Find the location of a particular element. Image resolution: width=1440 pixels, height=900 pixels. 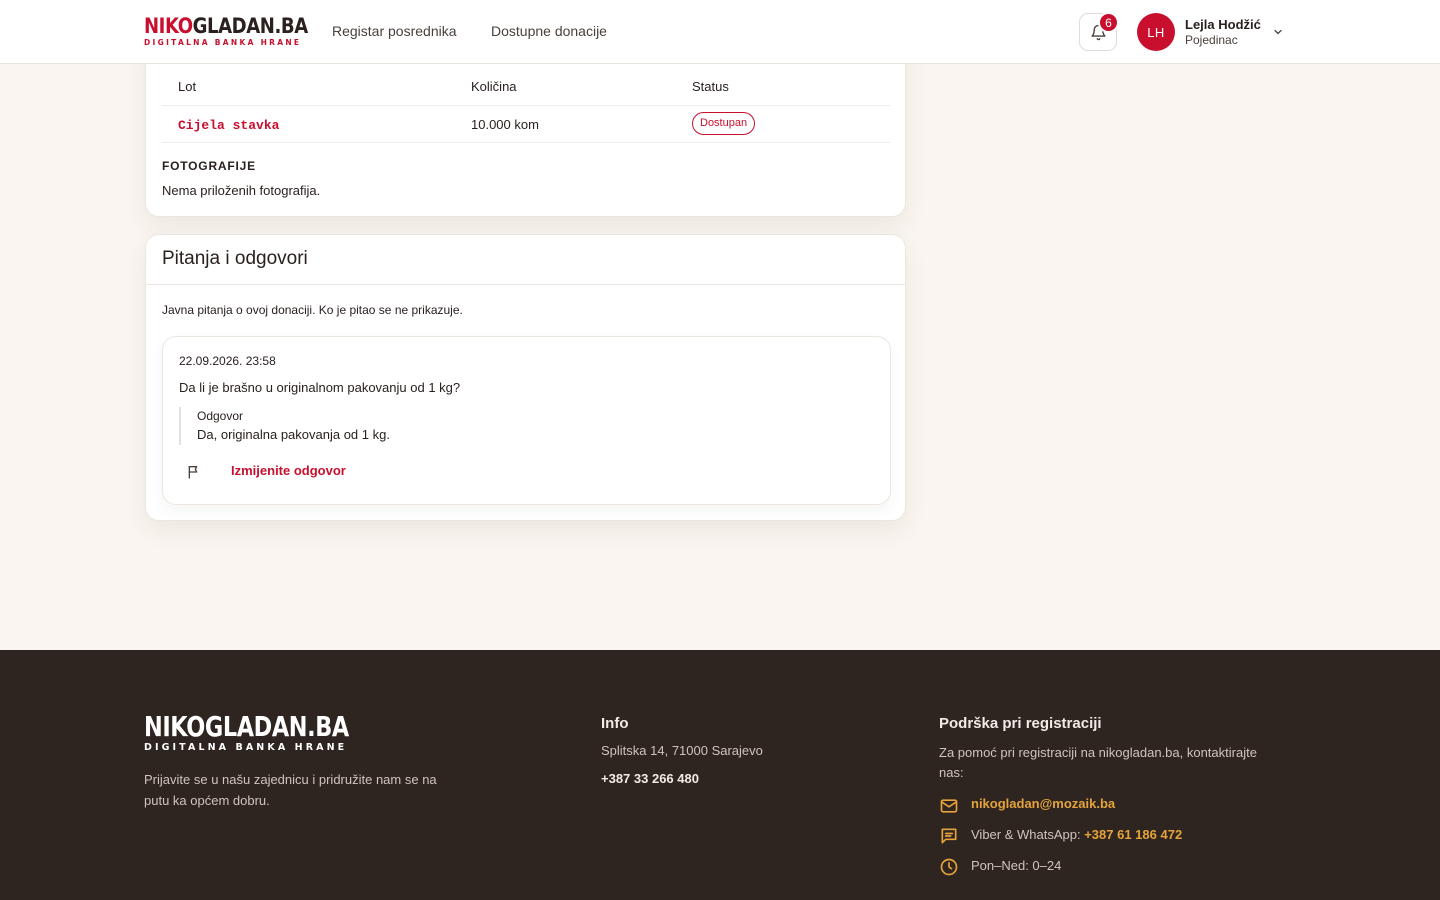

chat-icon is located at coordinates (949, 836).